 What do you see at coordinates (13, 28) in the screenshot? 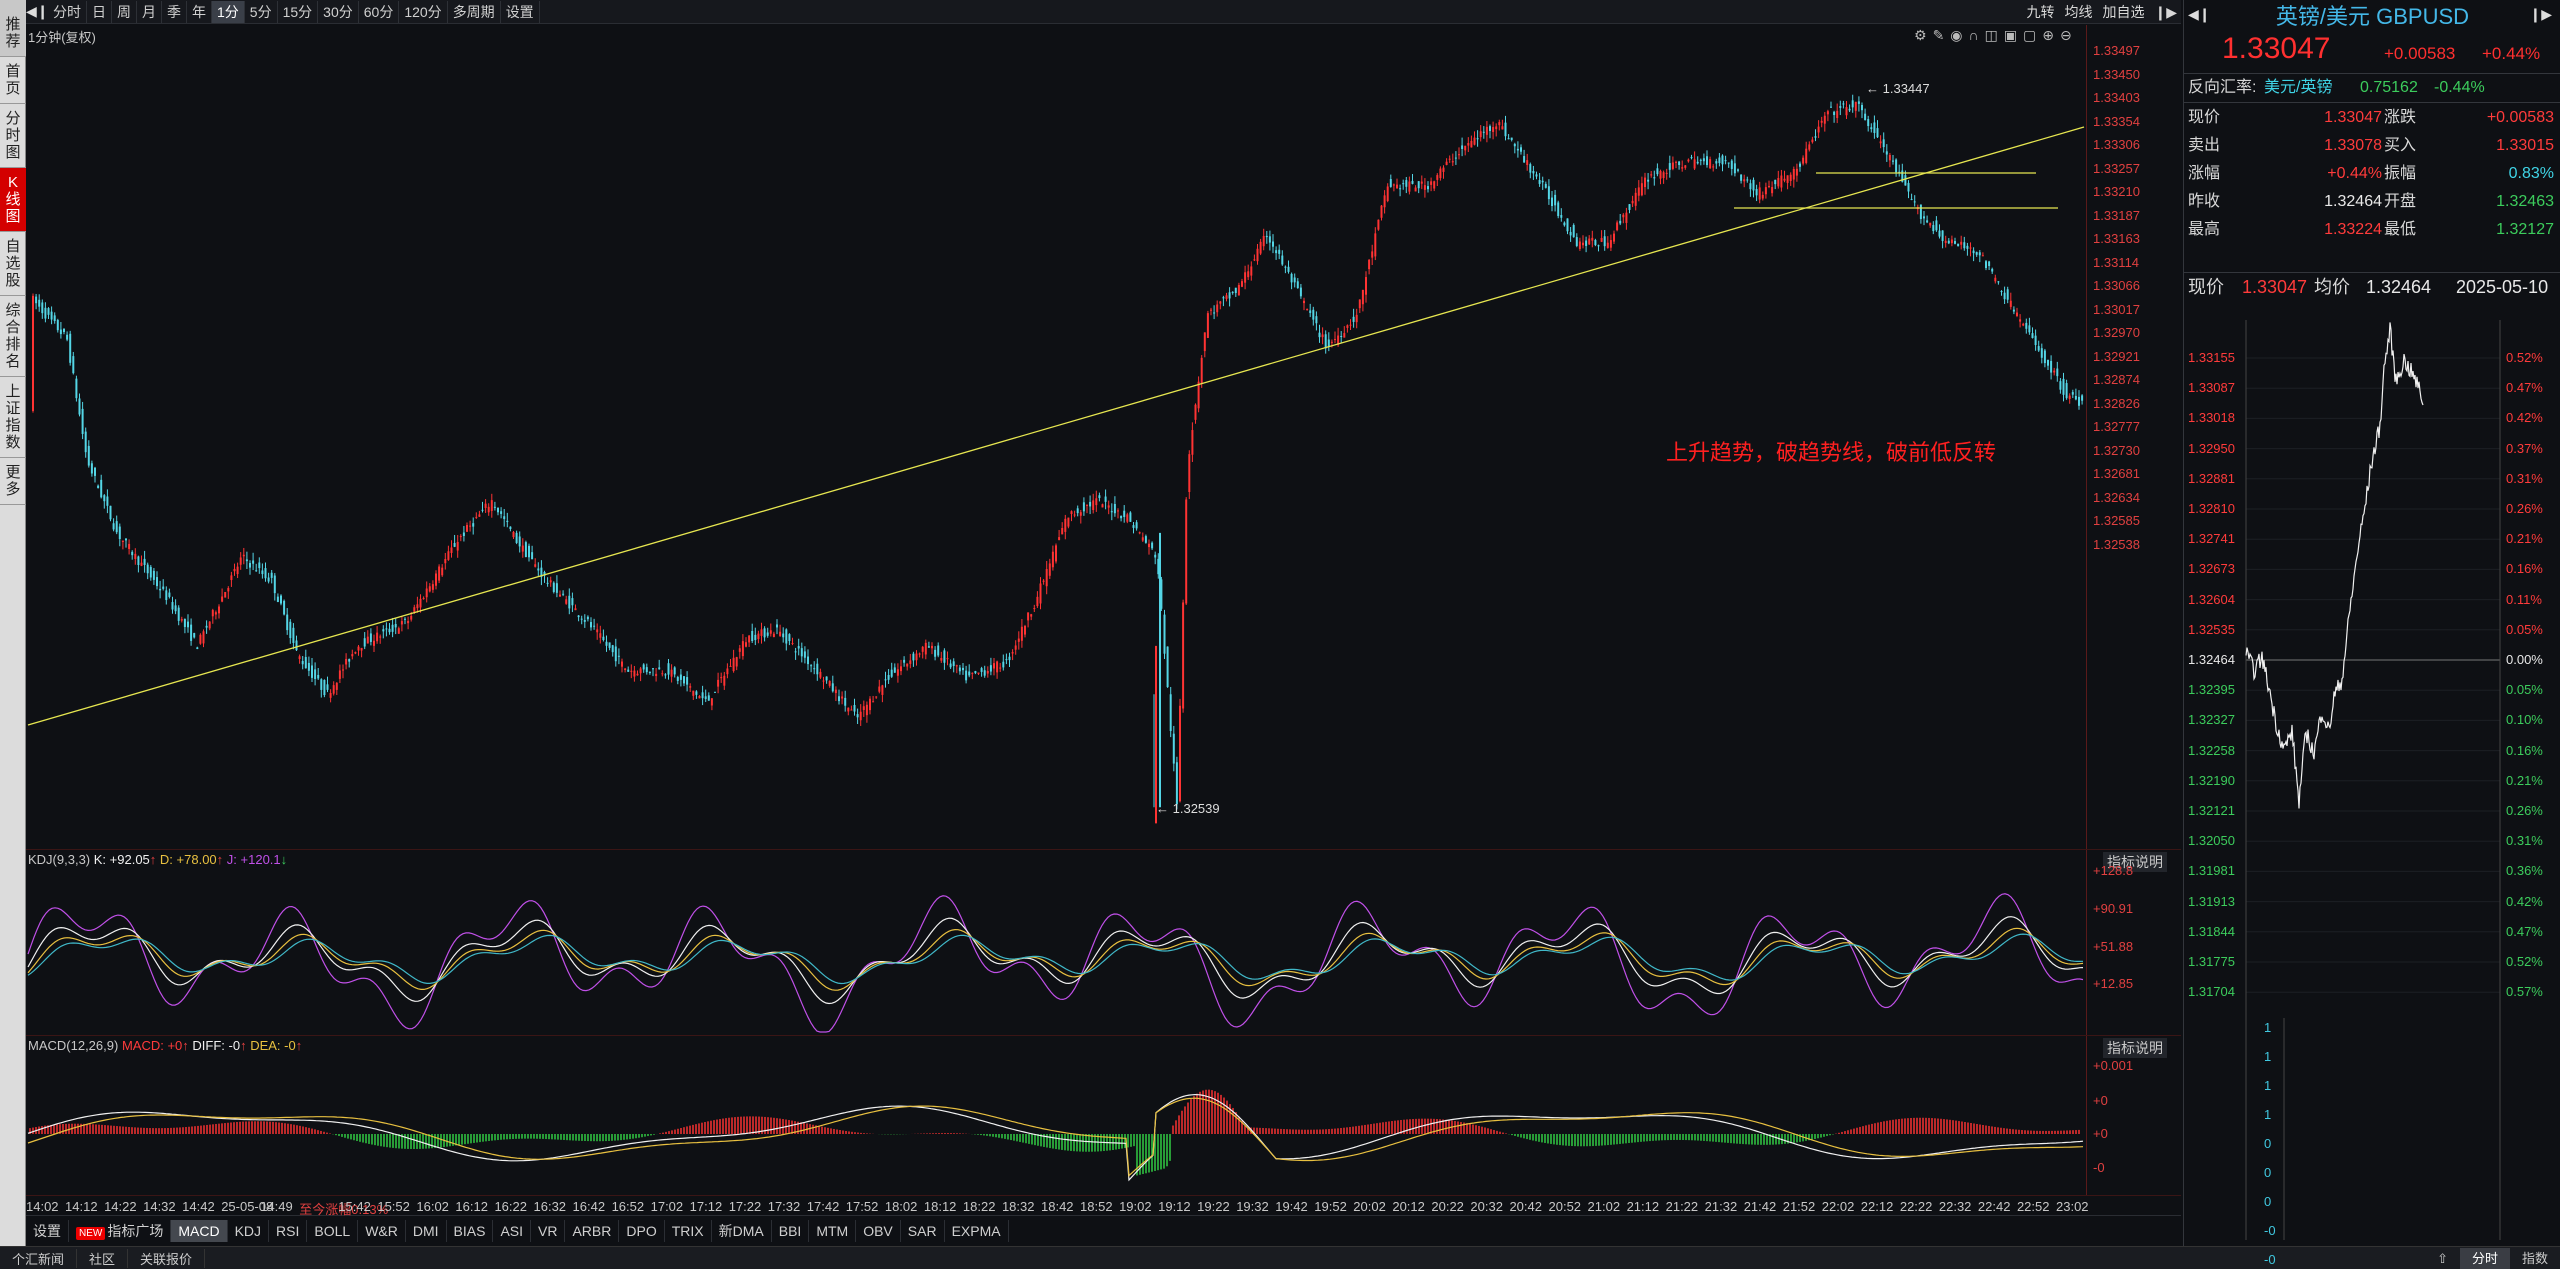
I see `nav-recommend: 推荐` at bounding box center [13, 28].